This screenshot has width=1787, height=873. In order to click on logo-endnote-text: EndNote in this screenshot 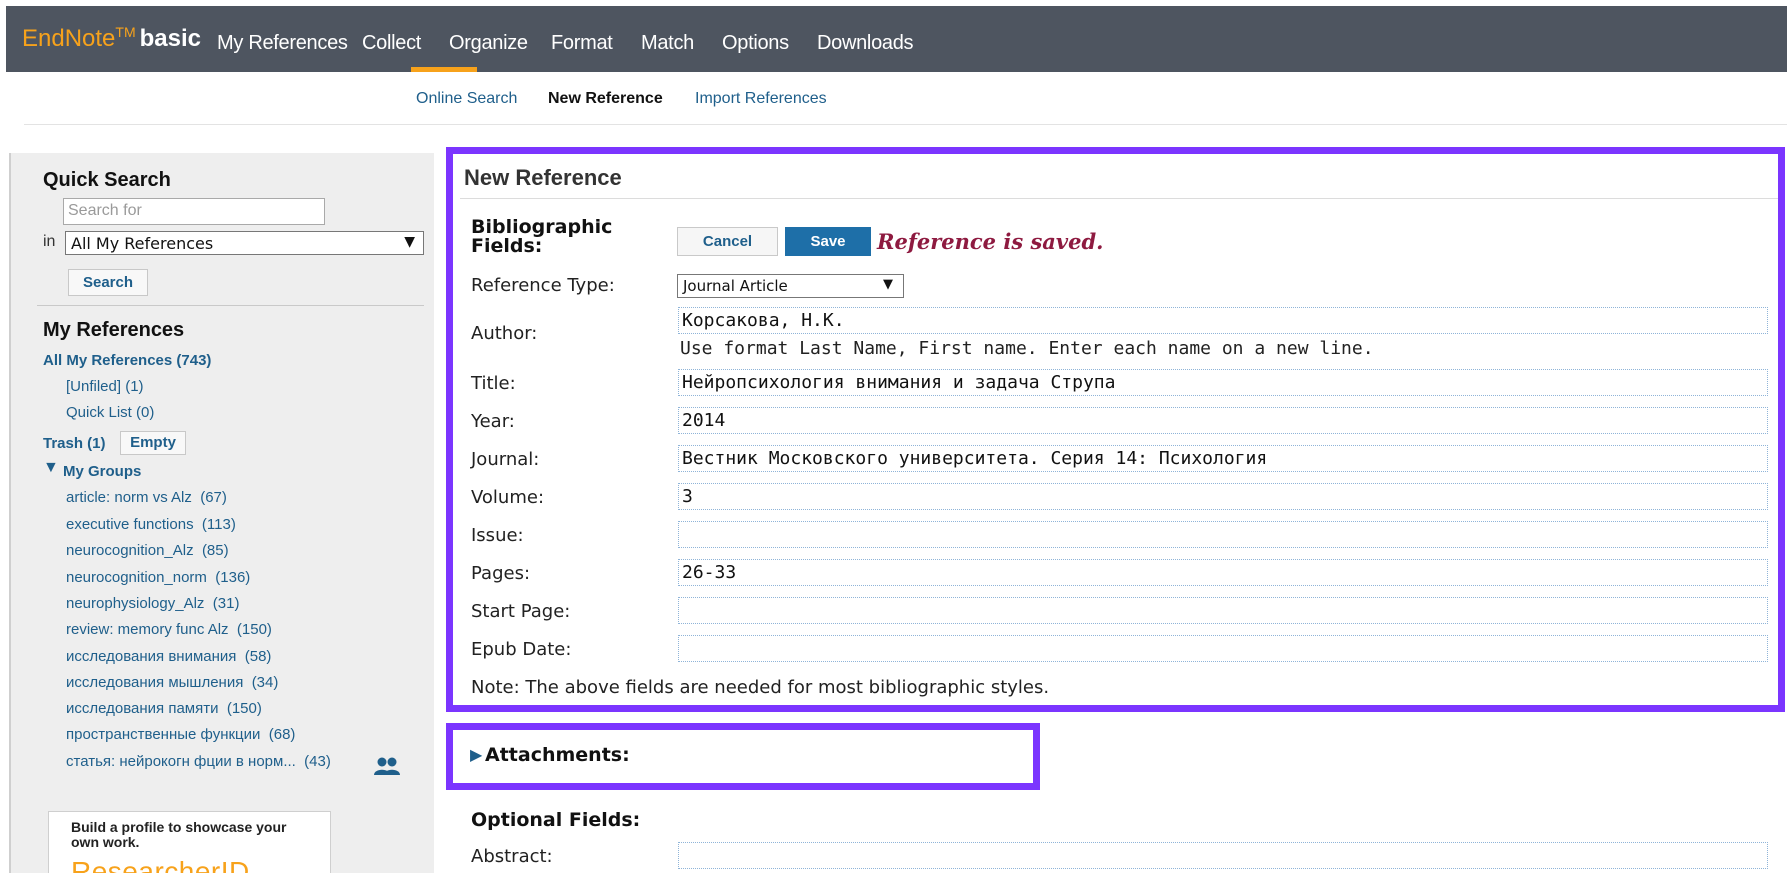, I will do `click(69, 38)`.